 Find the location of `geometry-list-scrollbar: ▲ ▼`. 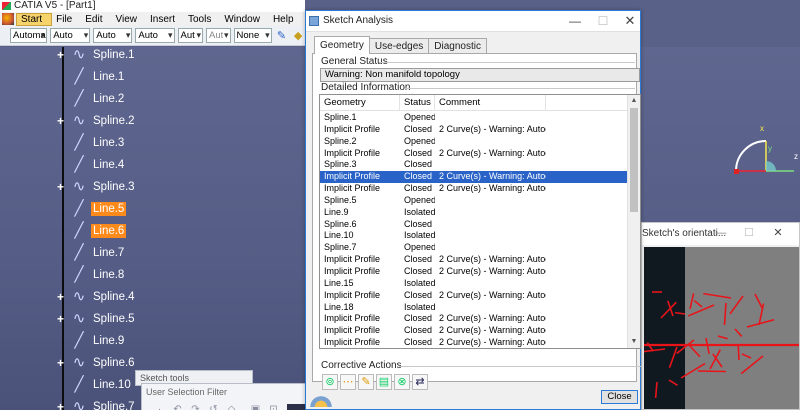

geometry-list-scrollbar: ▲ ▼ is located at coordinates (633, 221).